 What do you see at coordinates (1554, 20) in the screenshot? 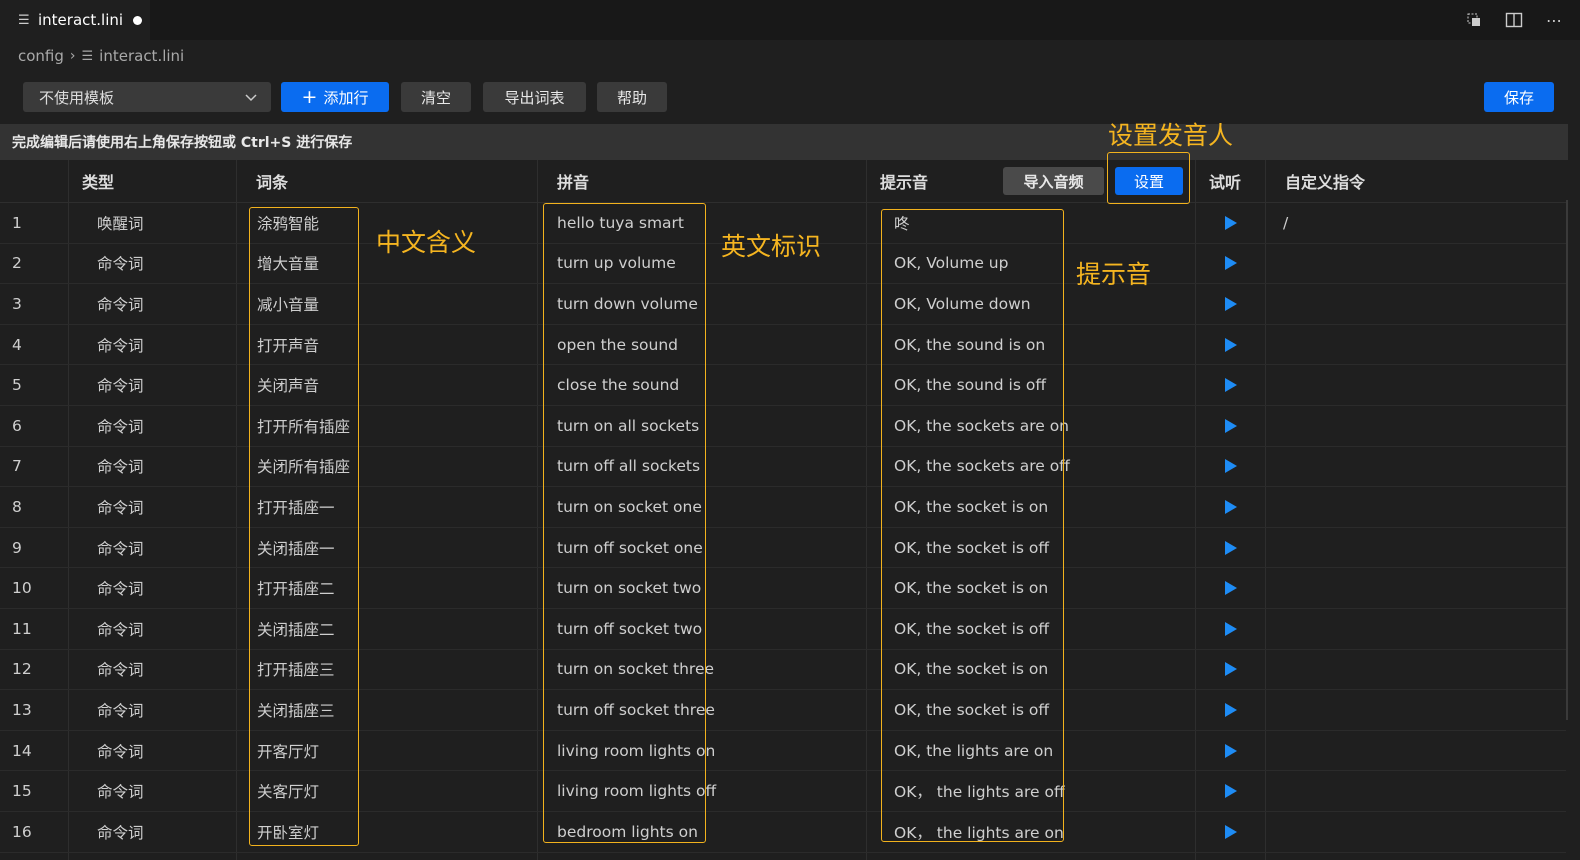
I see `more-icon: ⋯` at bounding box center [1554, 20].